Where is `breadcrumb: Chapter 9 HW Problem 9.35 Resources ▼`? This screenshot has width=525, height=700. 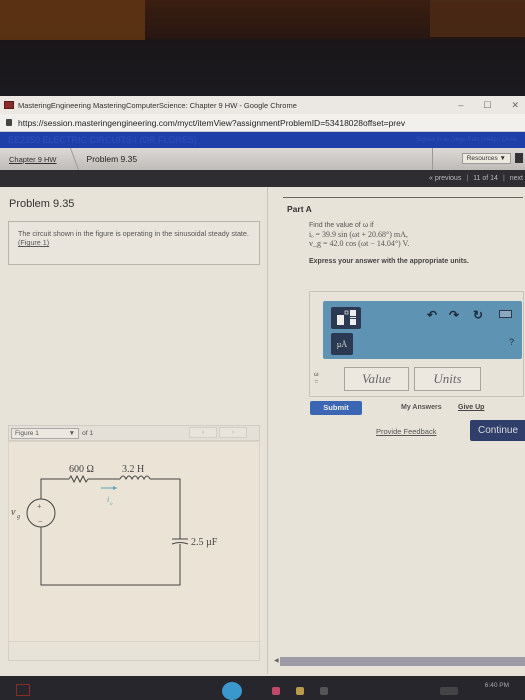
breadcrumb: Chapter 9 HW Problem 9.35 Resources ▼ is located at coordinates (262, 159).